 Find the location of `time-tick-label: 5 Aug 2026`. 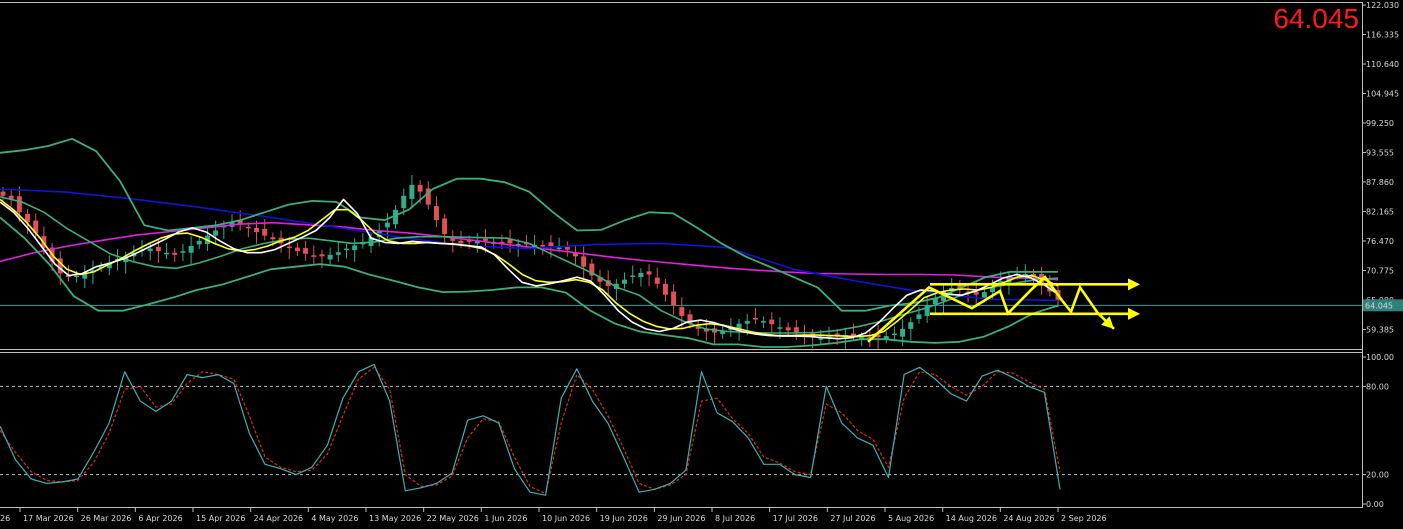

time-tick-label: 5 Aug 2026 is located at coordinates (911, 518).